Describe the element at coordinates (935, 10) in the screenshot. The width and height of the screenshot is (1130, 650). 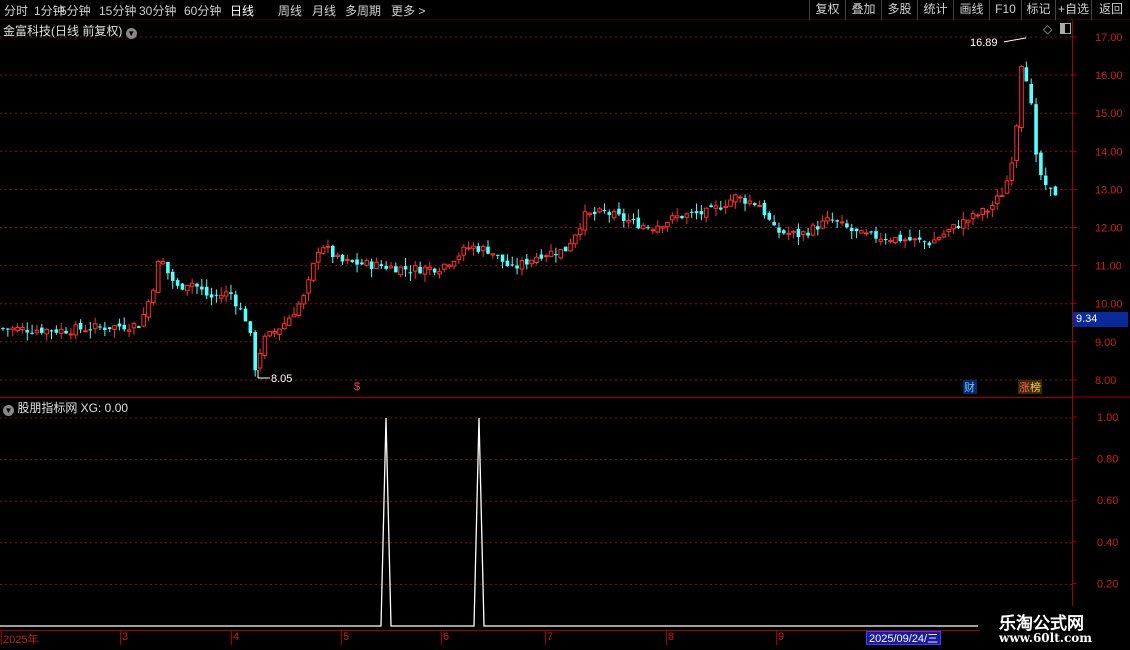
I see `toolbar-button-3: 统计` at that location.